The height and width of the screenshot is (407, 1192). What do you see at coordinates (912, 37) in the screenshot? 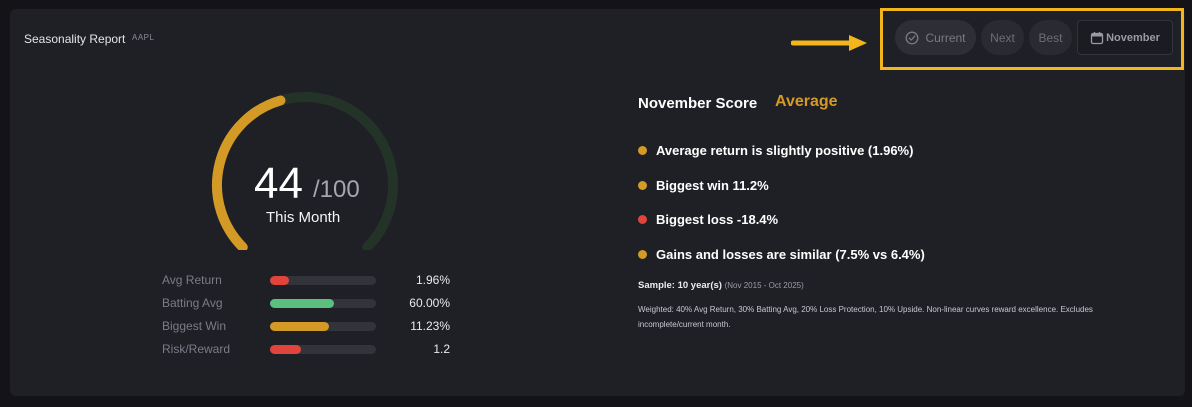
I see `check-circle-icon` at bounding box center [912, 37].